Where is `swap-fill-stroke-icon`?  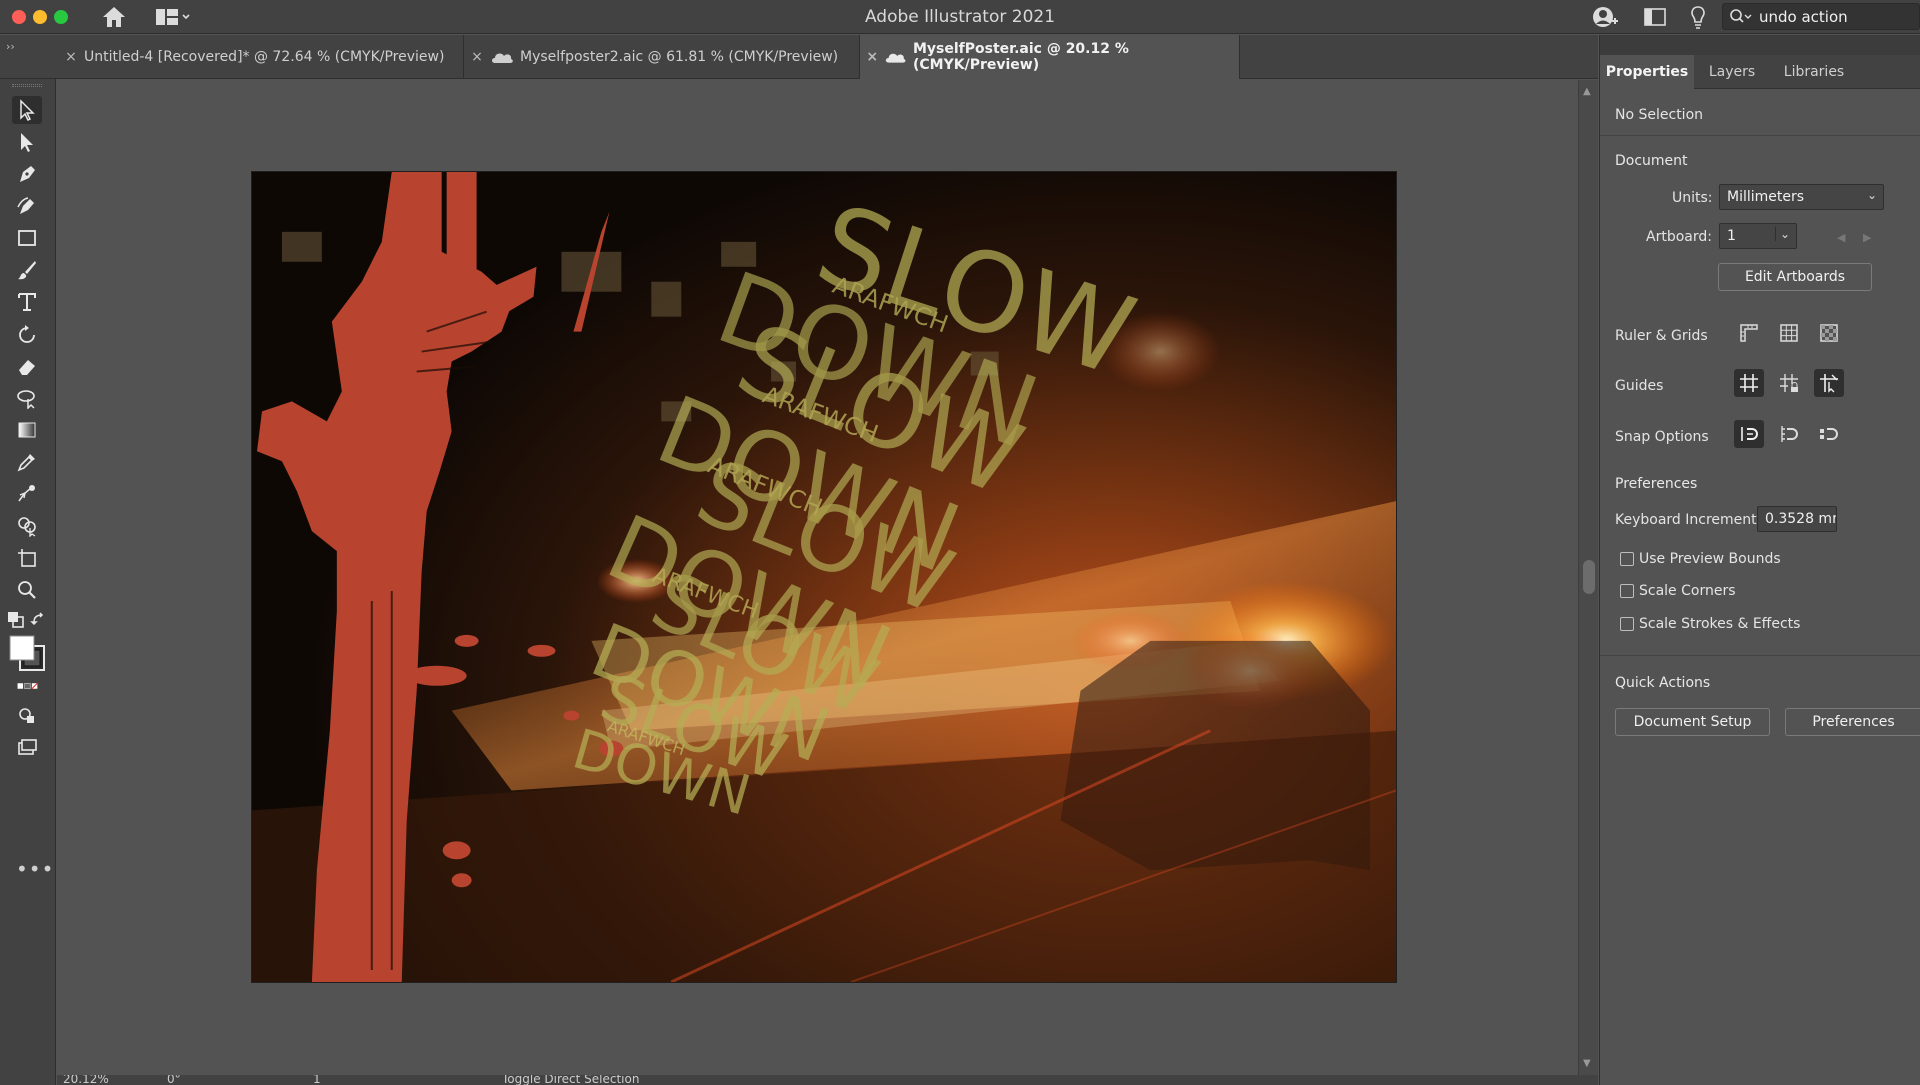 swap-fill-stroke-icon is located at coordinates (40, 620).